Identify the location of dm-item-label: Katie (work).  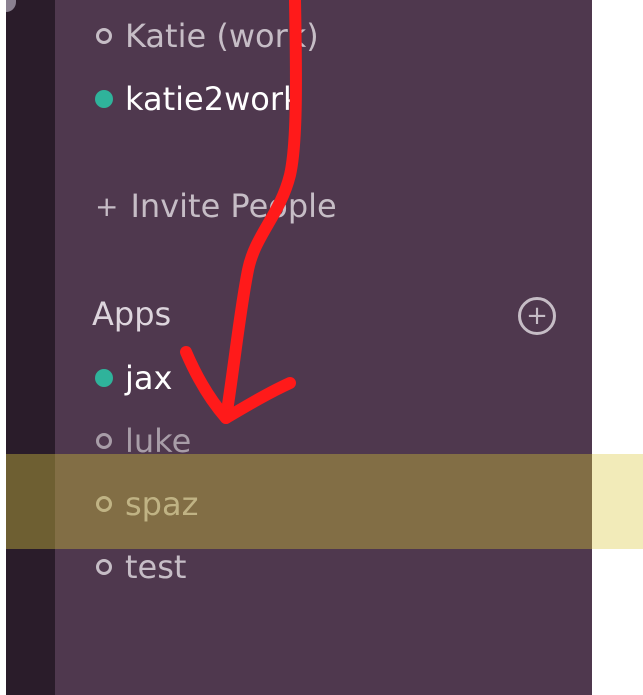
(222, 36).